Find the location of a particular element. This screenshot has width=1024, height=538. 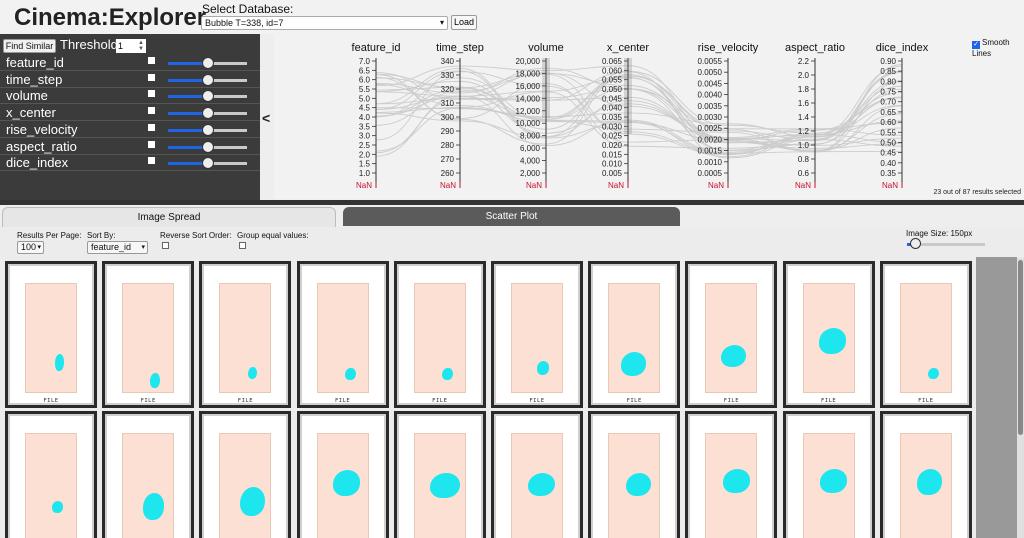

tab-image-spread: Image Spread is located at coordinates (169, 217).